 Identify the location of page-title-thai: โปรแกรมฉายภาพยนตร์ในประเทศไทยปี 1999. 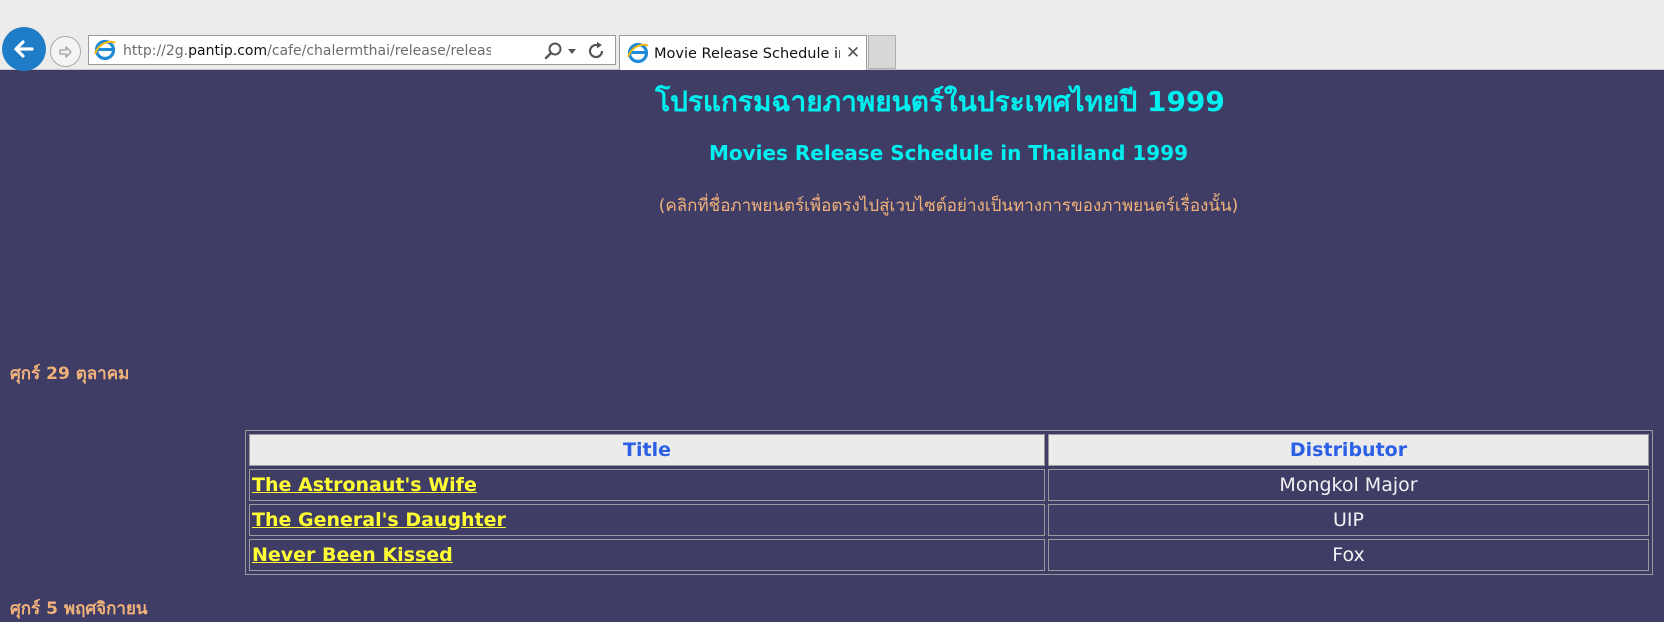
(940, 101).